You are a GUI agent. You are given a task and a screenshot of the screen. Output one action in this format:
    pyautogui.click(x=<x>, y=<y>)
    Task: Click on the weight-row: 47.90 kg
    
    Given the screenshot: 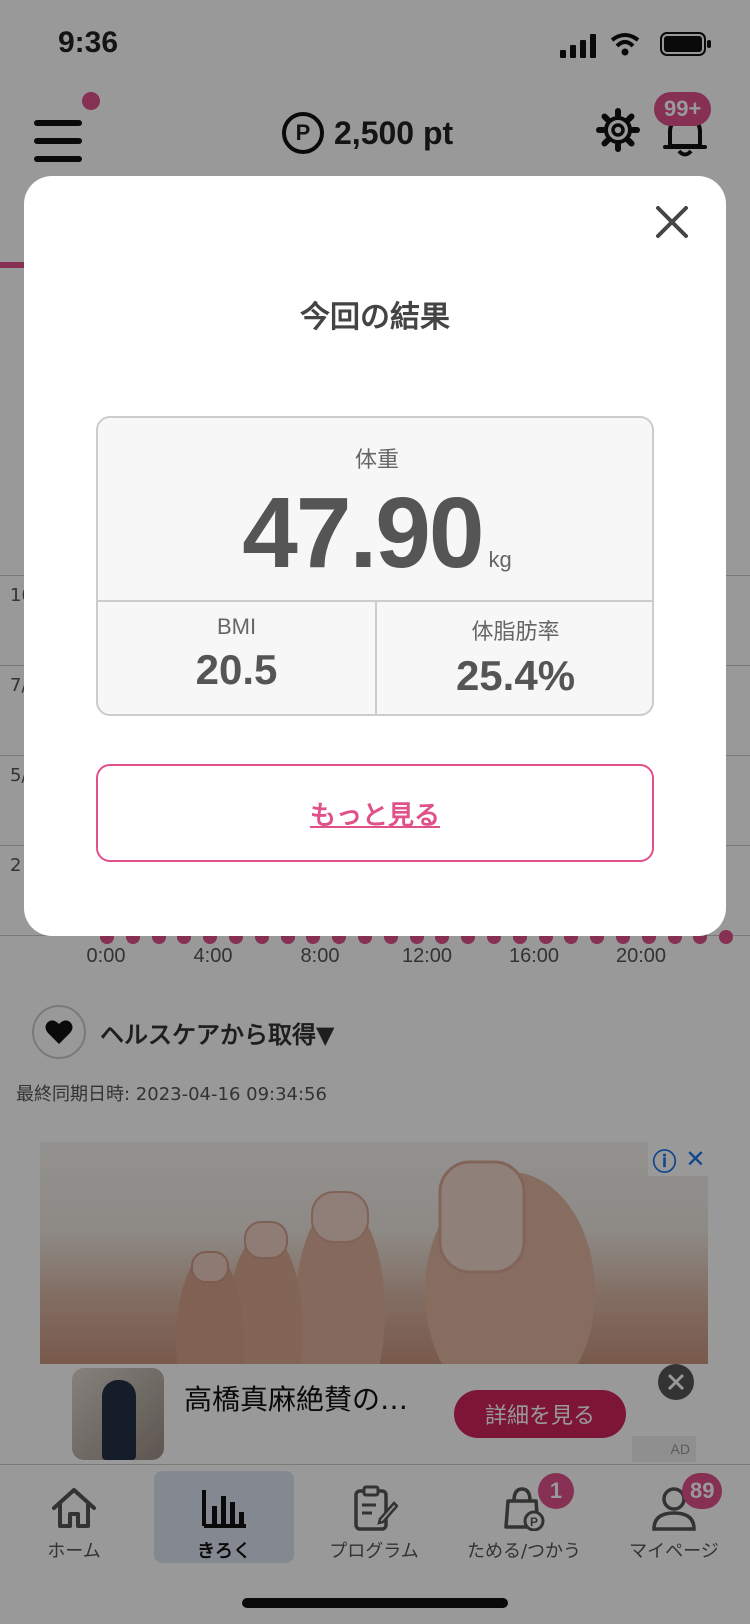 What is the action you would take?
    pyautogui.click(x=375, y=533)
    